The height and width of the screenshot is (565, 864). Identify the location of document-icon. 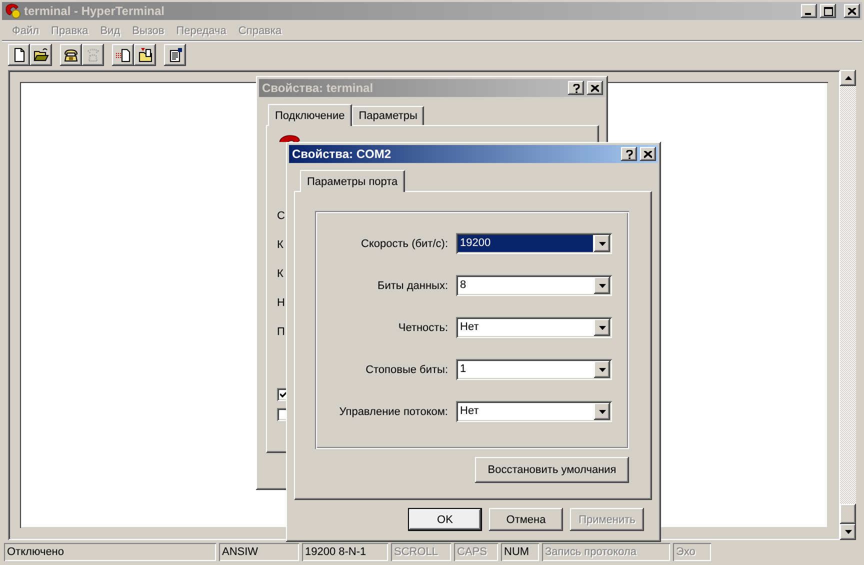
(175, 54).